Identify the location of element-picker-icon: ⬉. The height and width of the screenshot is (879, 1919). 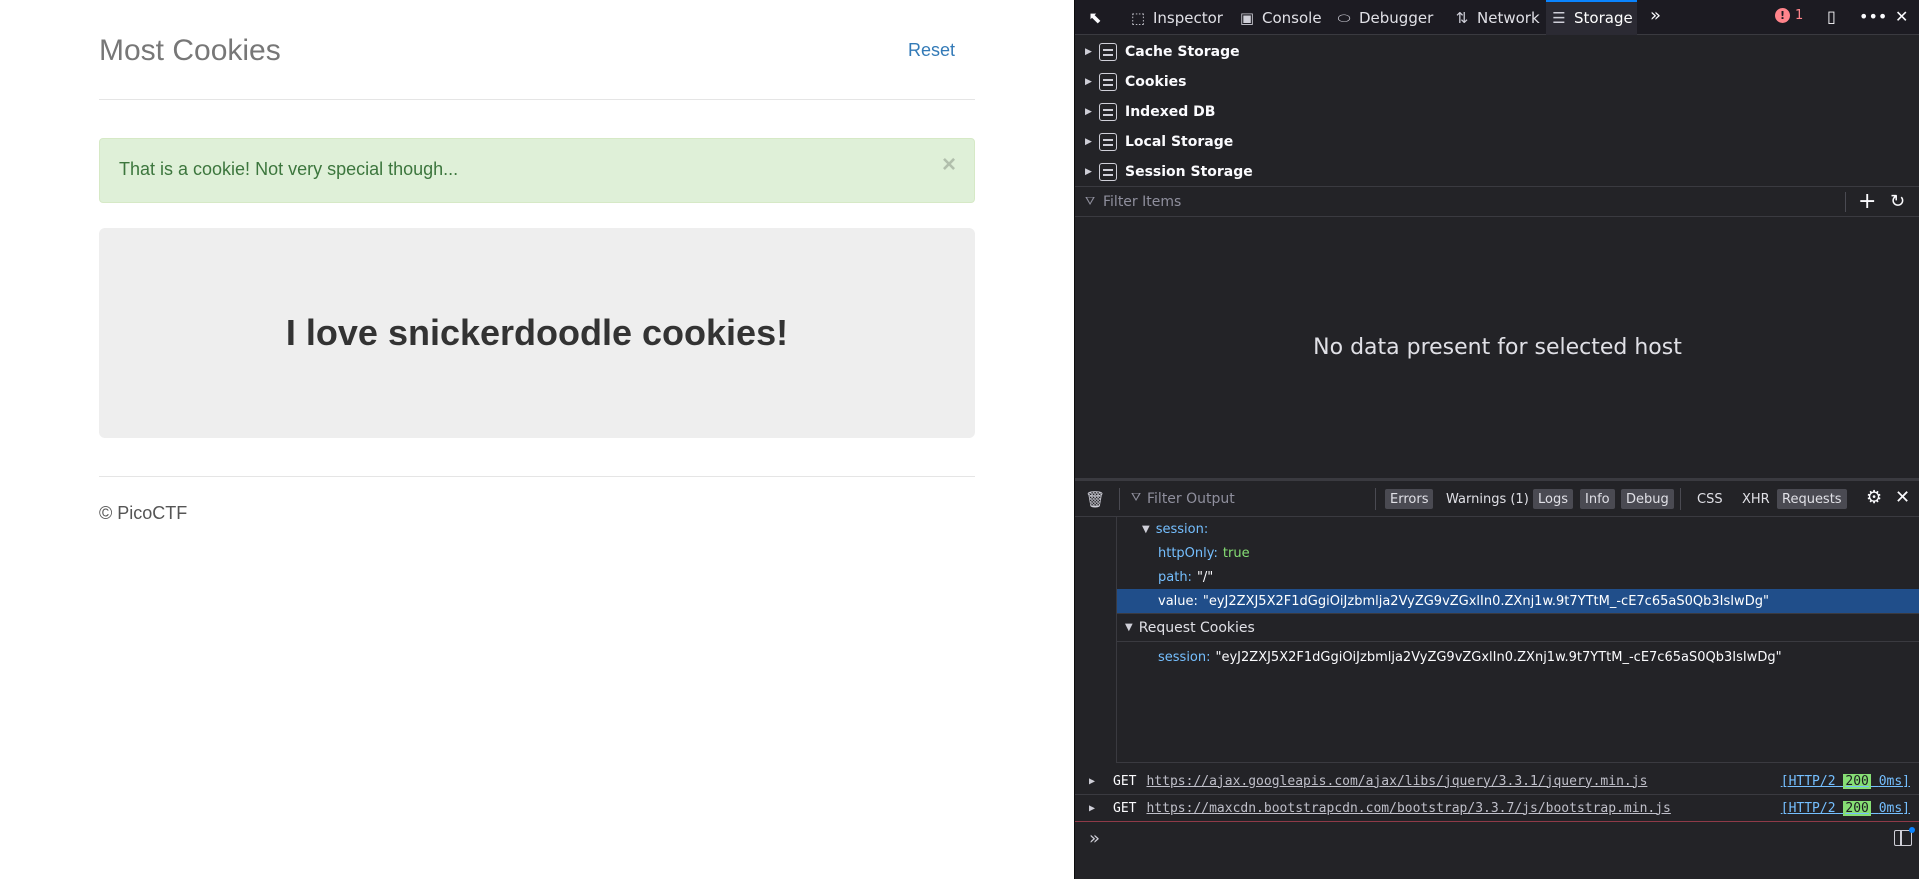
(1095, 18).